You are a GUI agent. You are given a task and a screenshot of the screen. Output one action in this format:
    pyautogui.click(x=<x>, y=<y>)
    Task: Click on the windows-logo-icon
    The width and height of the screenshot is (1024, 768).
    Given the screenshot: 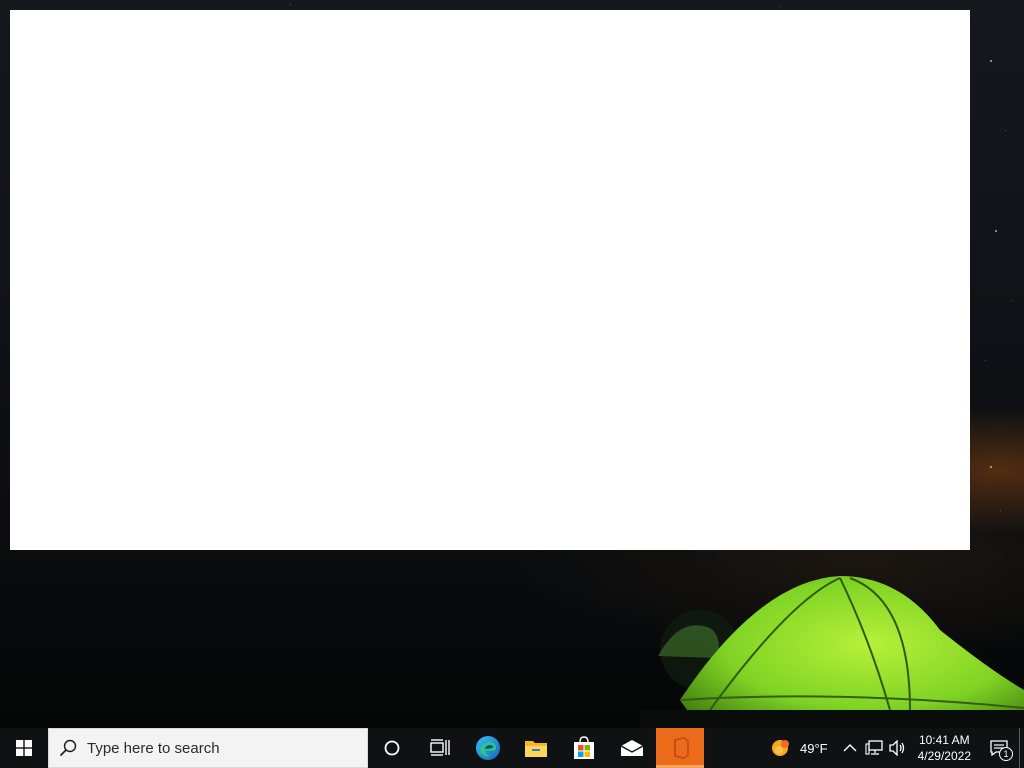 What is the action you would take?
    pyautogui.click(x=24, y=748)
    